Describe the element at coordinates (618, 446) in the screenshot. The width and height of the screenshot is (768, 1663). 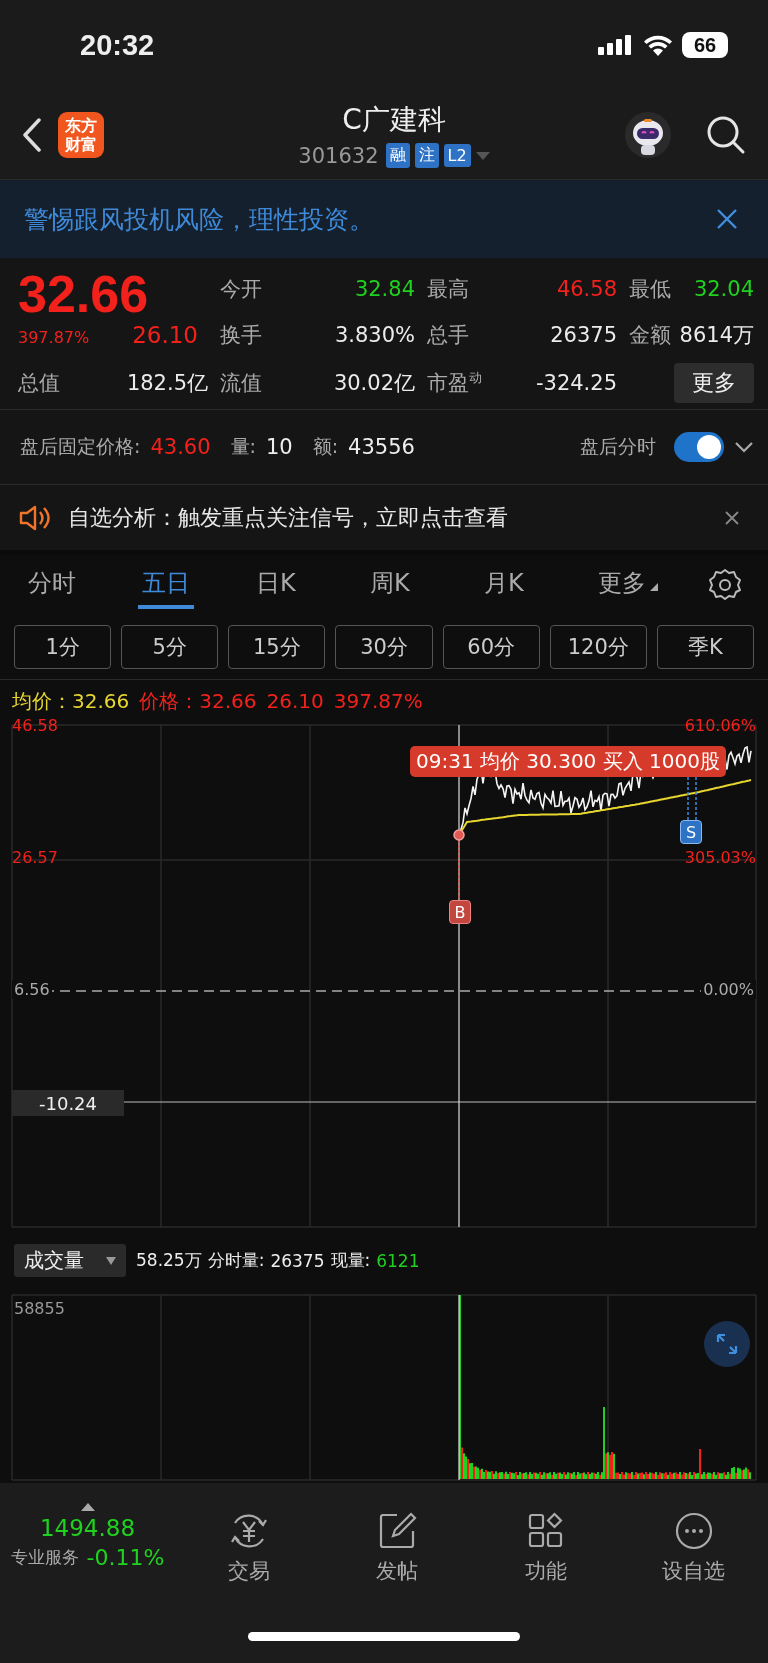
I see `toggle-label: 盘后分时` at that location.